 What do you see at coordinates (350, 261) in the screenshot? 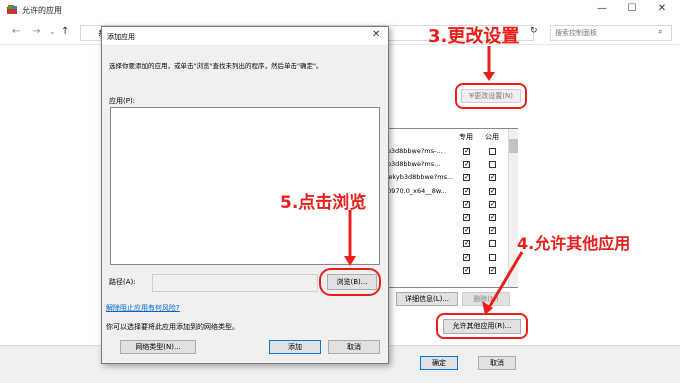
I see `arrow-step5-head` at bounding box center [350, 261].